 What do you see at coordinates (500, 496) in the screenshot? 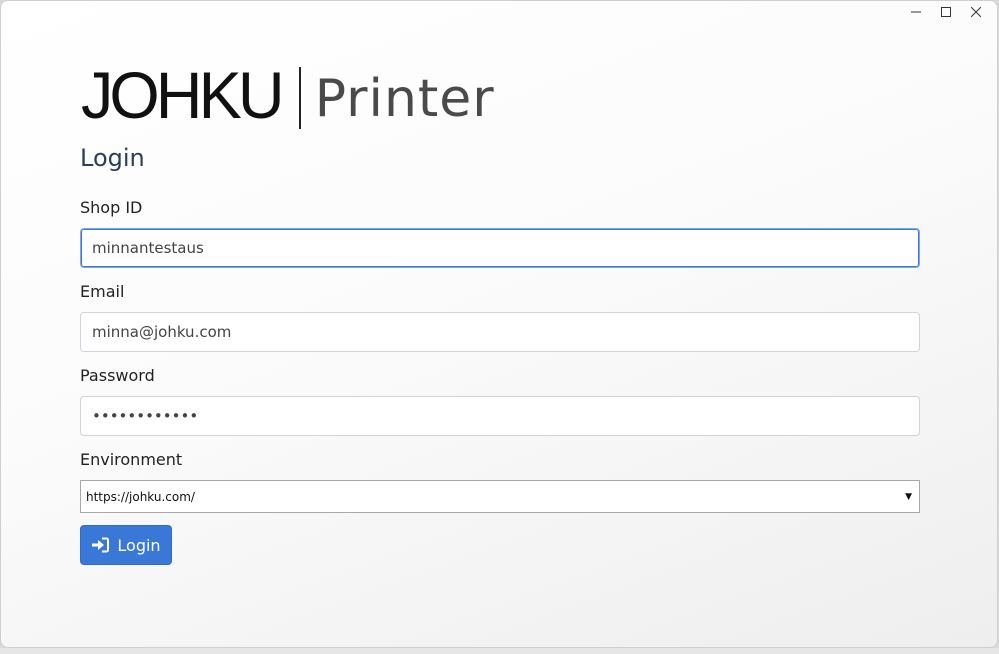
I see `environment-select: https://johku.com/ ▼` at bounding box center [500, 496].